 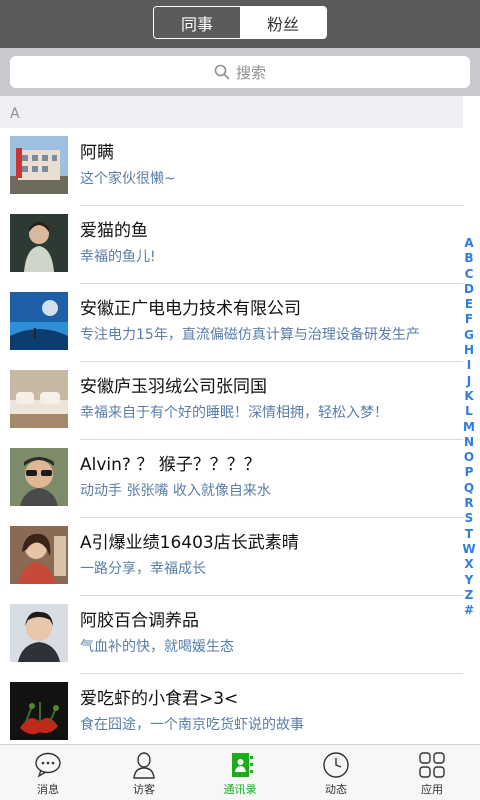 I want to click on clock-icon, so click(x=336, y=765).